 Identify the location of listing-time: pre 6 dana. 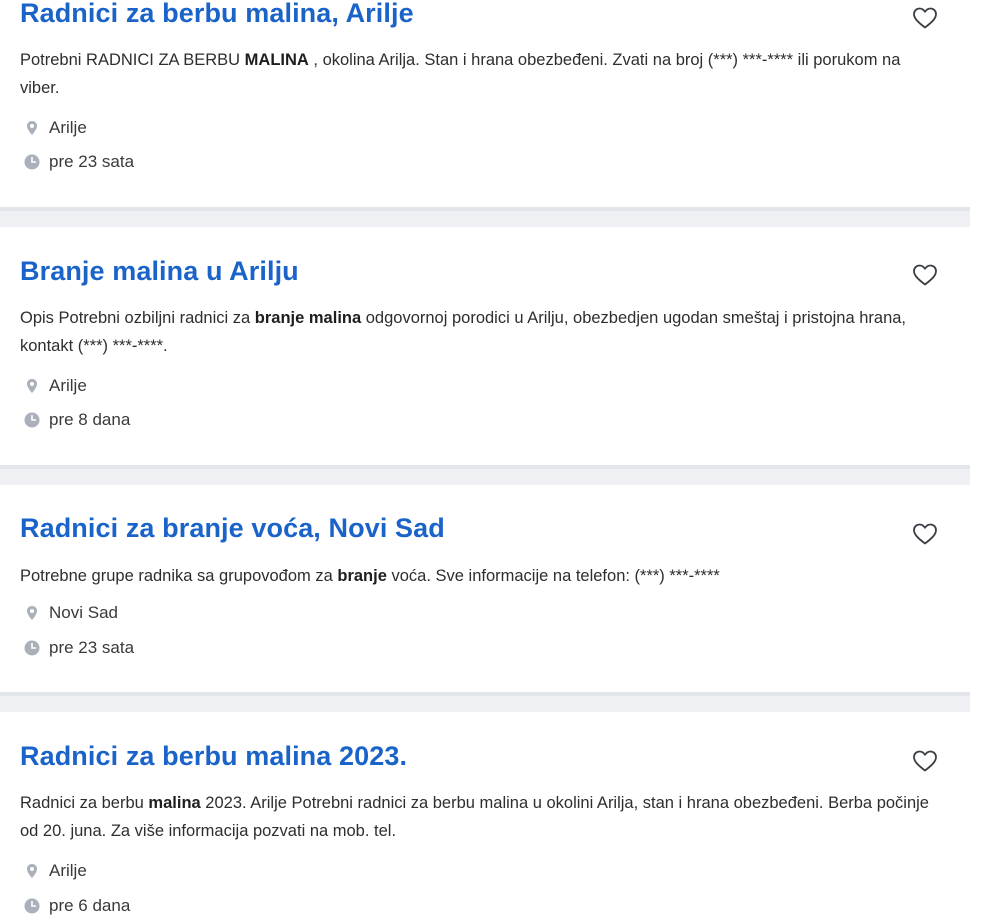
(77, 906).